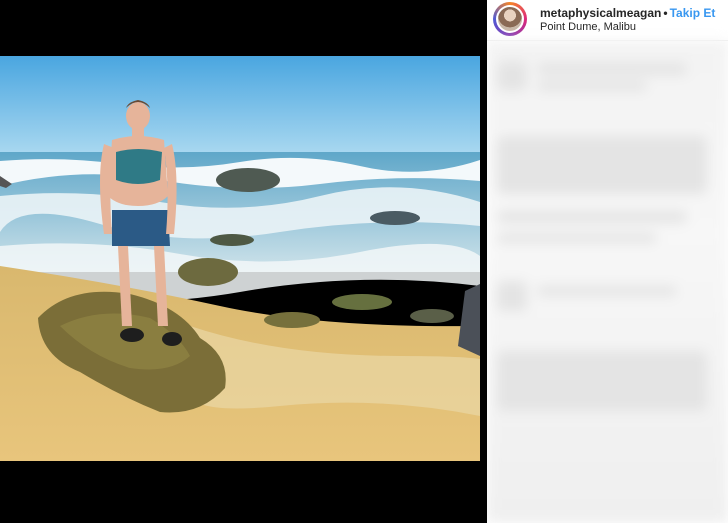 This screenshot has height=523, width=728. I want to click on profile-avatar-icon, so click(510, 19).